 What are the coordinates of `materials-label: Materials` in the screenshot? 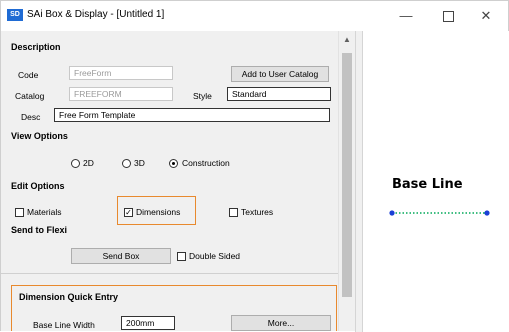 It's located at (44, 212).